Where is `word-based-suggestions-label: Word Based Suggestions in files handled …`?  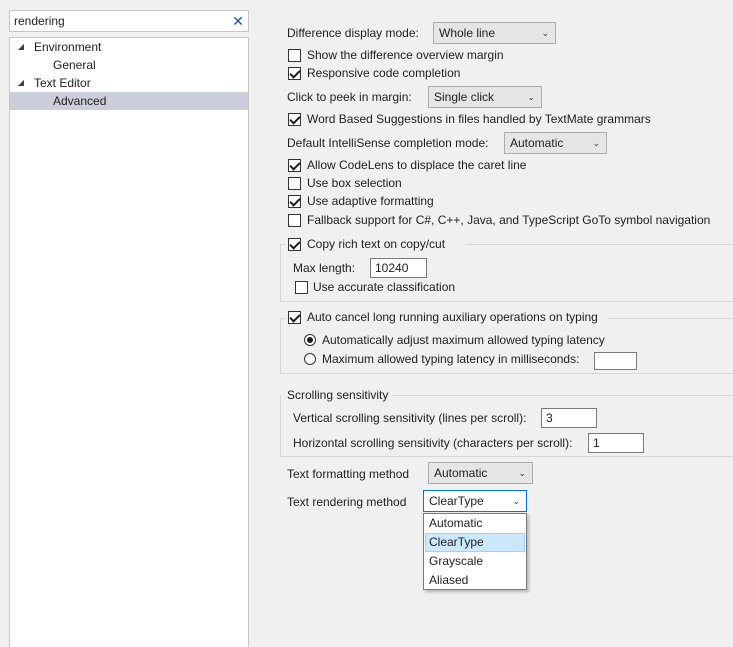
word-based-suggestions-label: Word Based Suggestions in files handled … is located at coordinates (479, 119).